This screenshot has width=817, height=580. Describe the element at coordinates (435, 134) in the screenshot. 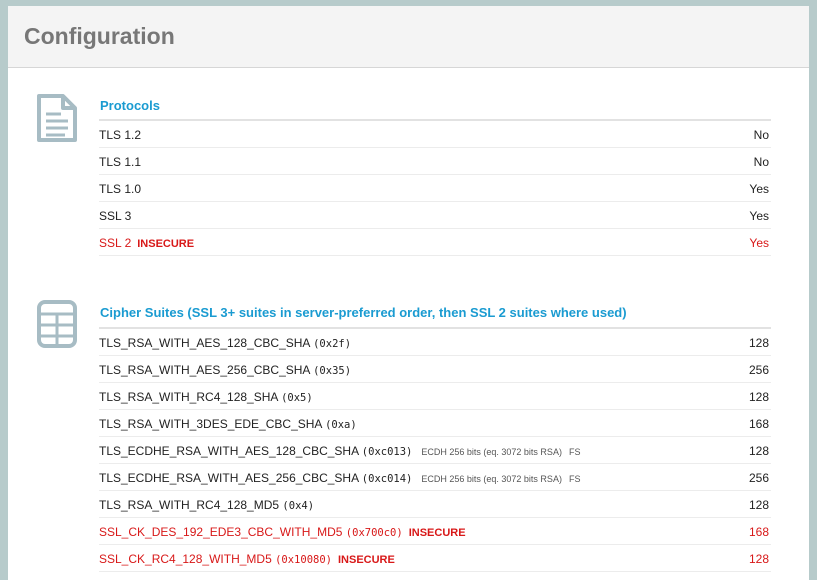

I see `protocol-row: TLS 1.2 No` at that location.